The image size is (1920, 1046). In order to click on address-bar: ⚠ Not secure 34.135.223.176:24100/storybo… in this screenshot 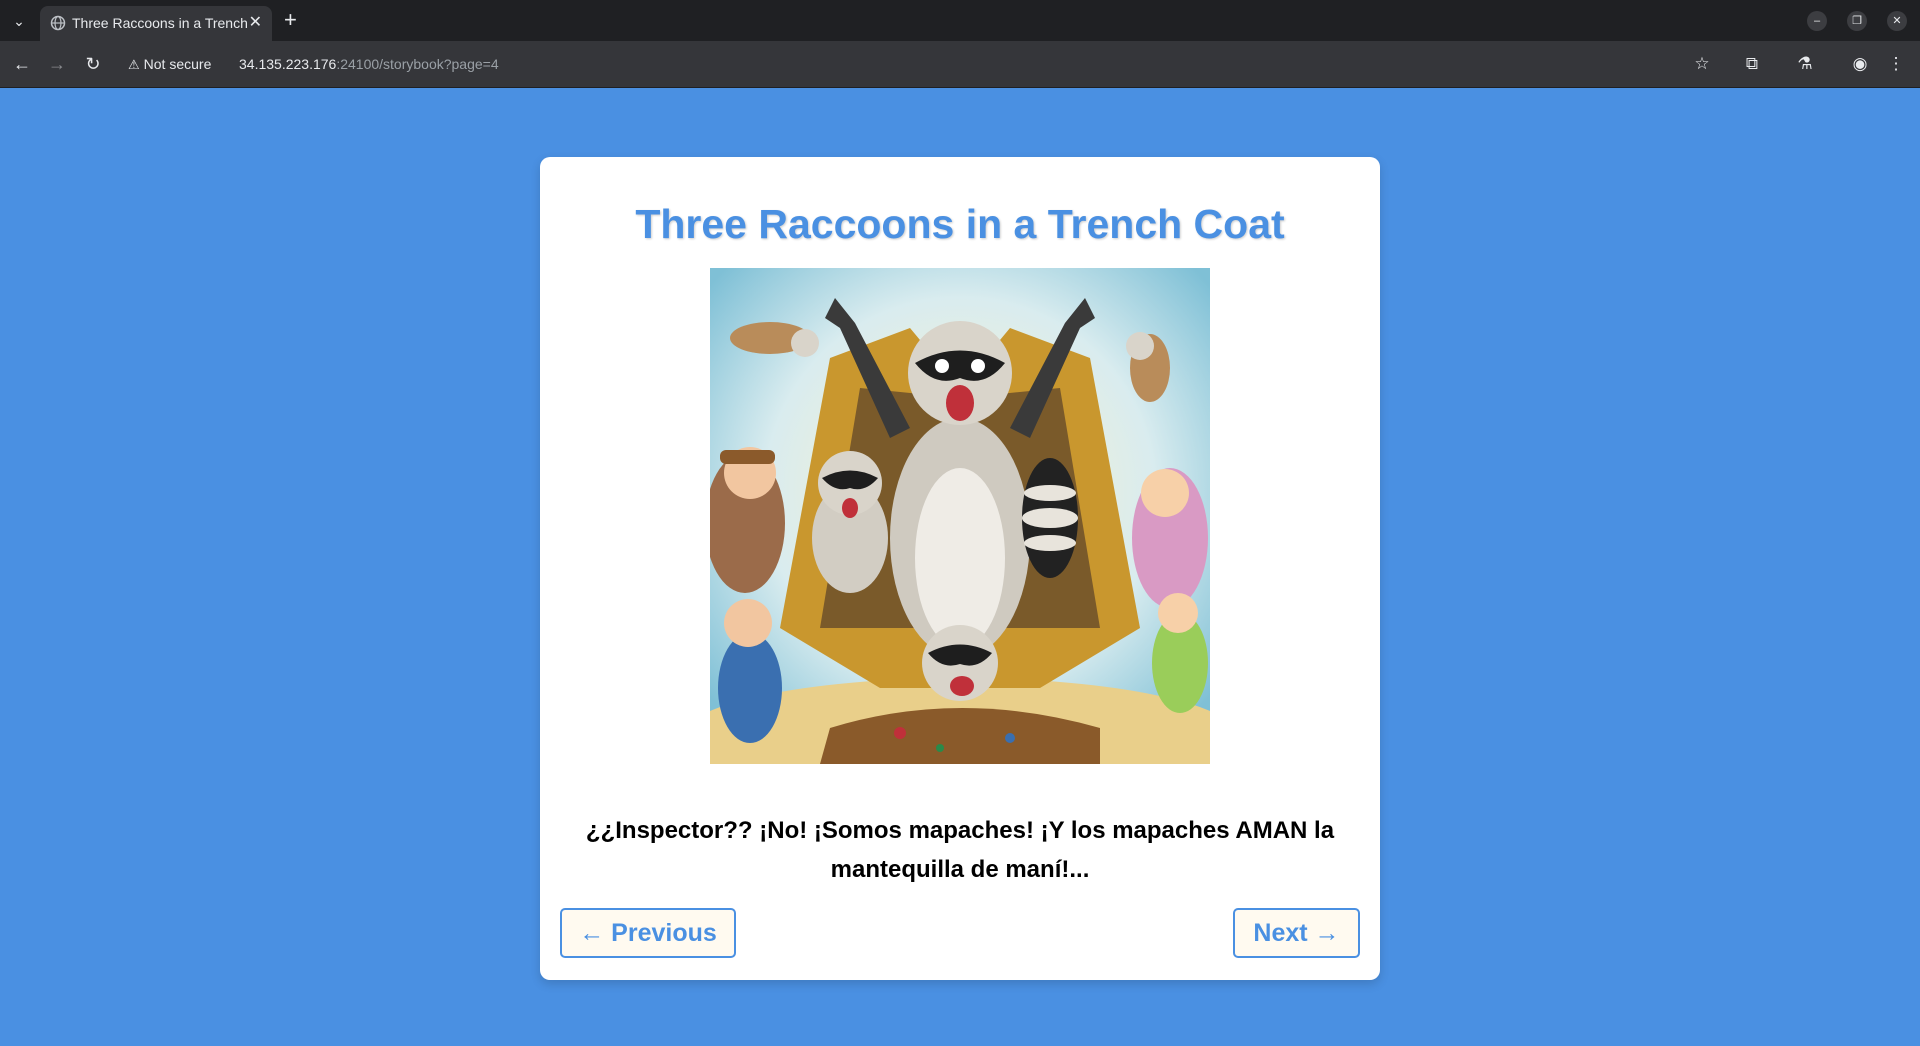, I will do `click(918, 64)`.